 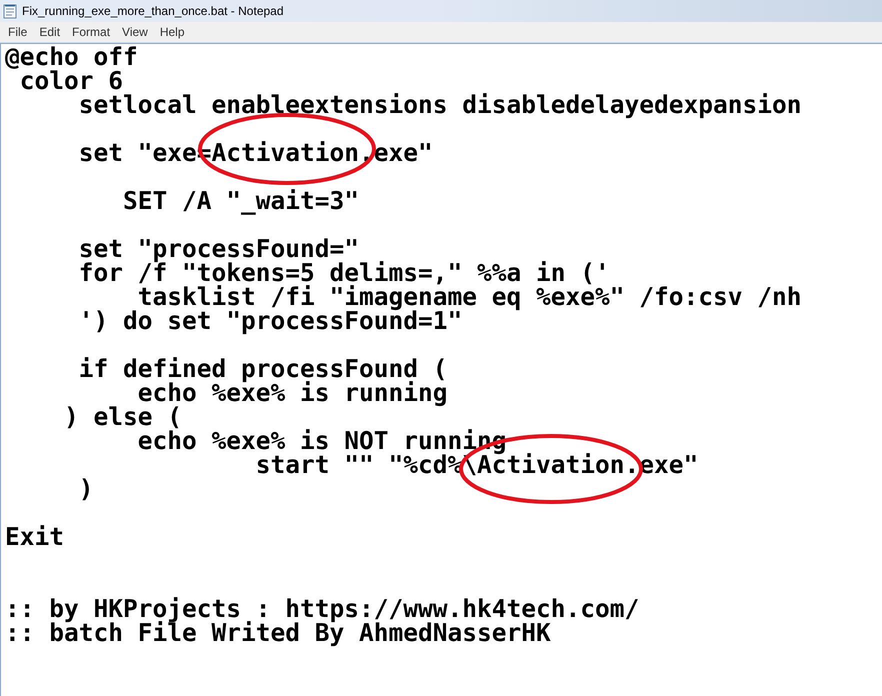 I want to click on menu-item: File, so click(x=18, y=32).